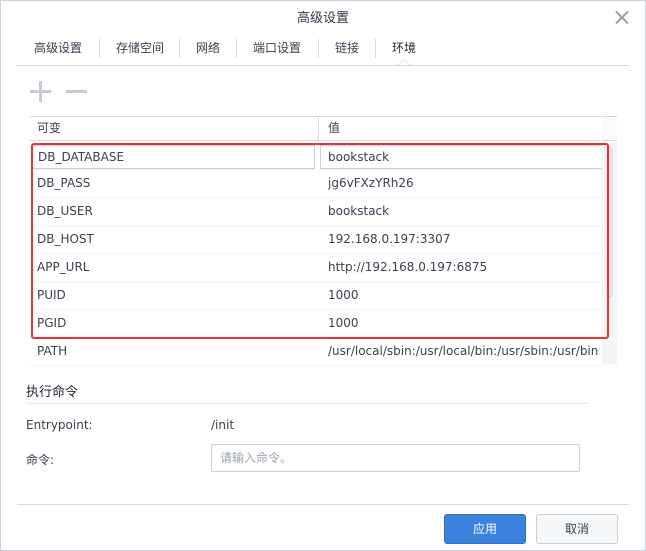  Describe the element at coordinates (52, 323) in the screenshot. I see `variable-name: PGID` at that location.